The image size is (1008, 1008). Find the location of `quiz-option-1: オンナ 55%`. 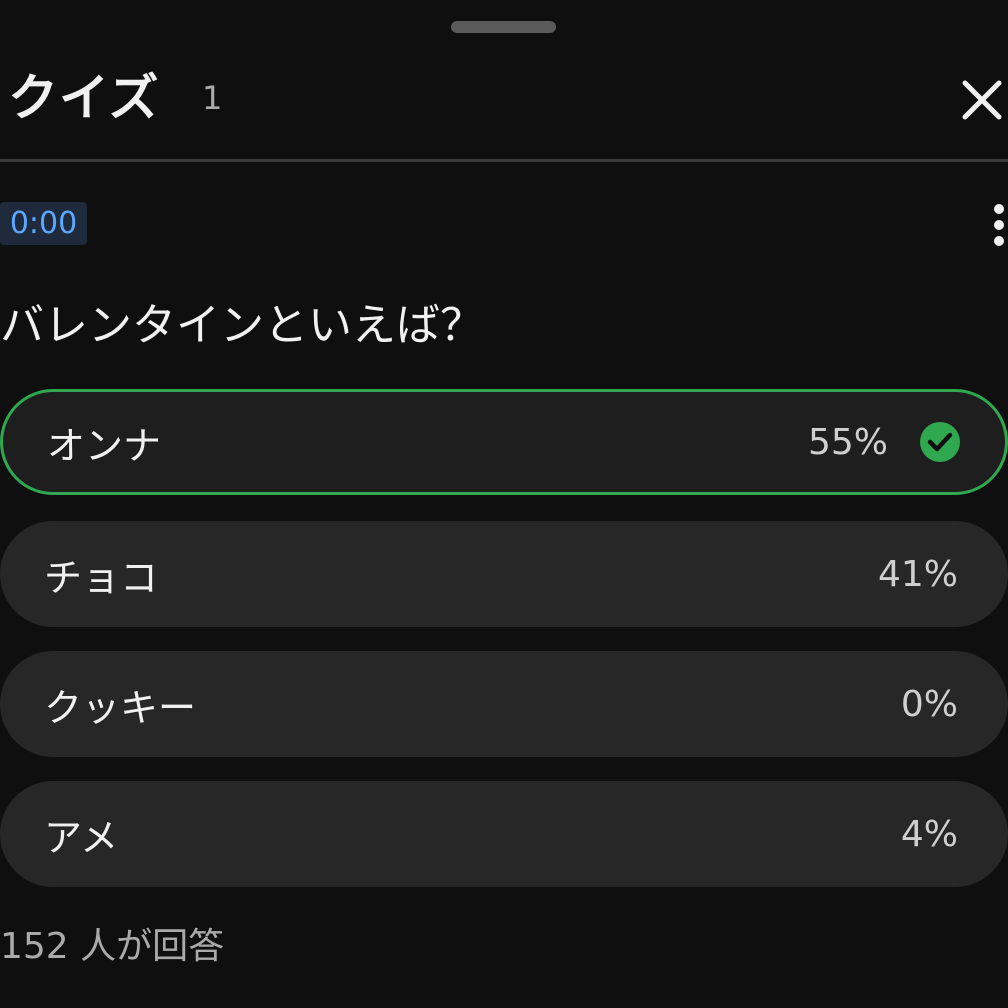

quiz-option-1: オンナ 55% is located at coordinates (504, 442).